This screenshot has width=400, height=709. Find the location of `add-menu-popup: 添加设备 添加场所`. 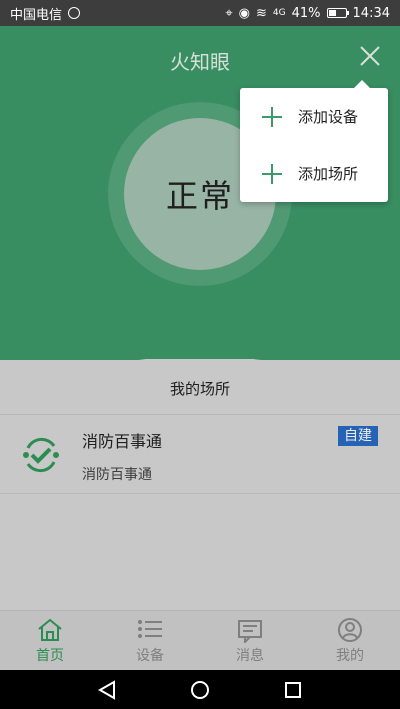

add-menu-popup: 添加设备 添加场所 is located at coordinates (314, 141).